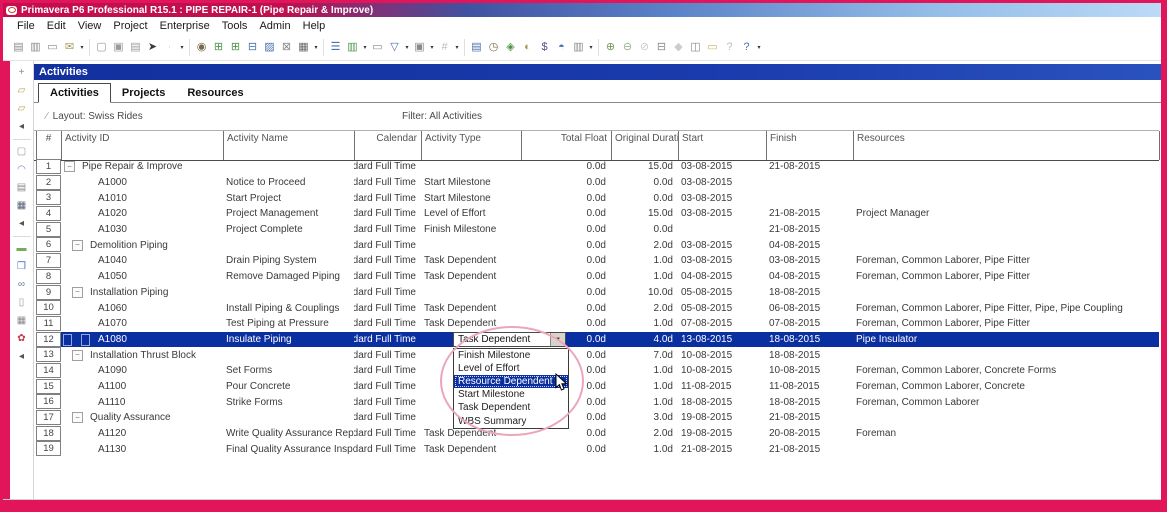 Image resolution: width=1167 pixels, height=512 pixels. What do you see at coordinates (48, 214) in the screenshot?
I see `row-number-cell: 4` at bounding box center [48, 214].